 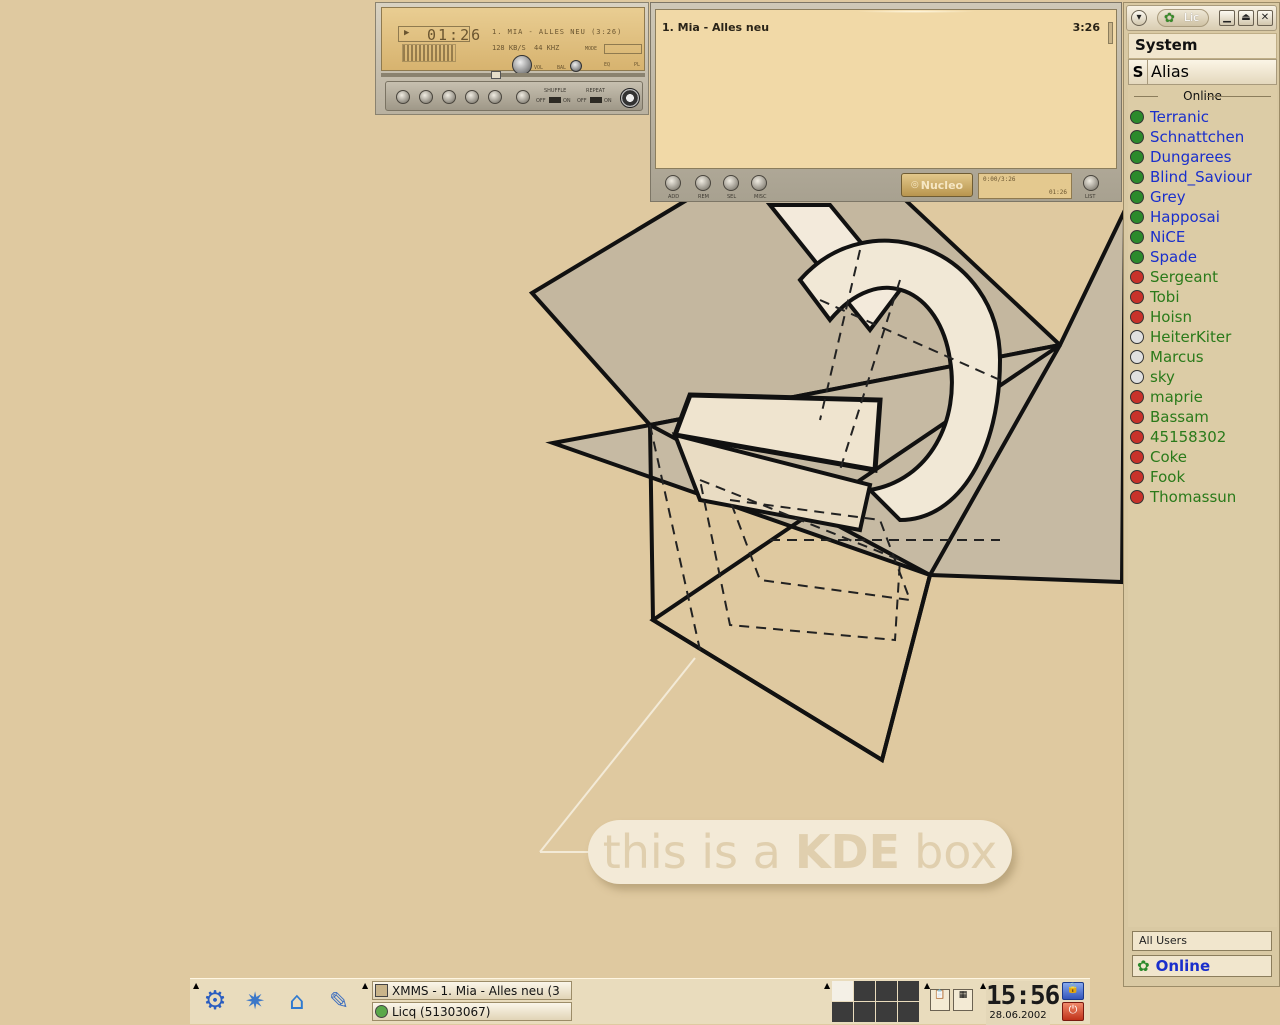 I want to click on contact-alias: Coke, so click(x=1169, y=457).